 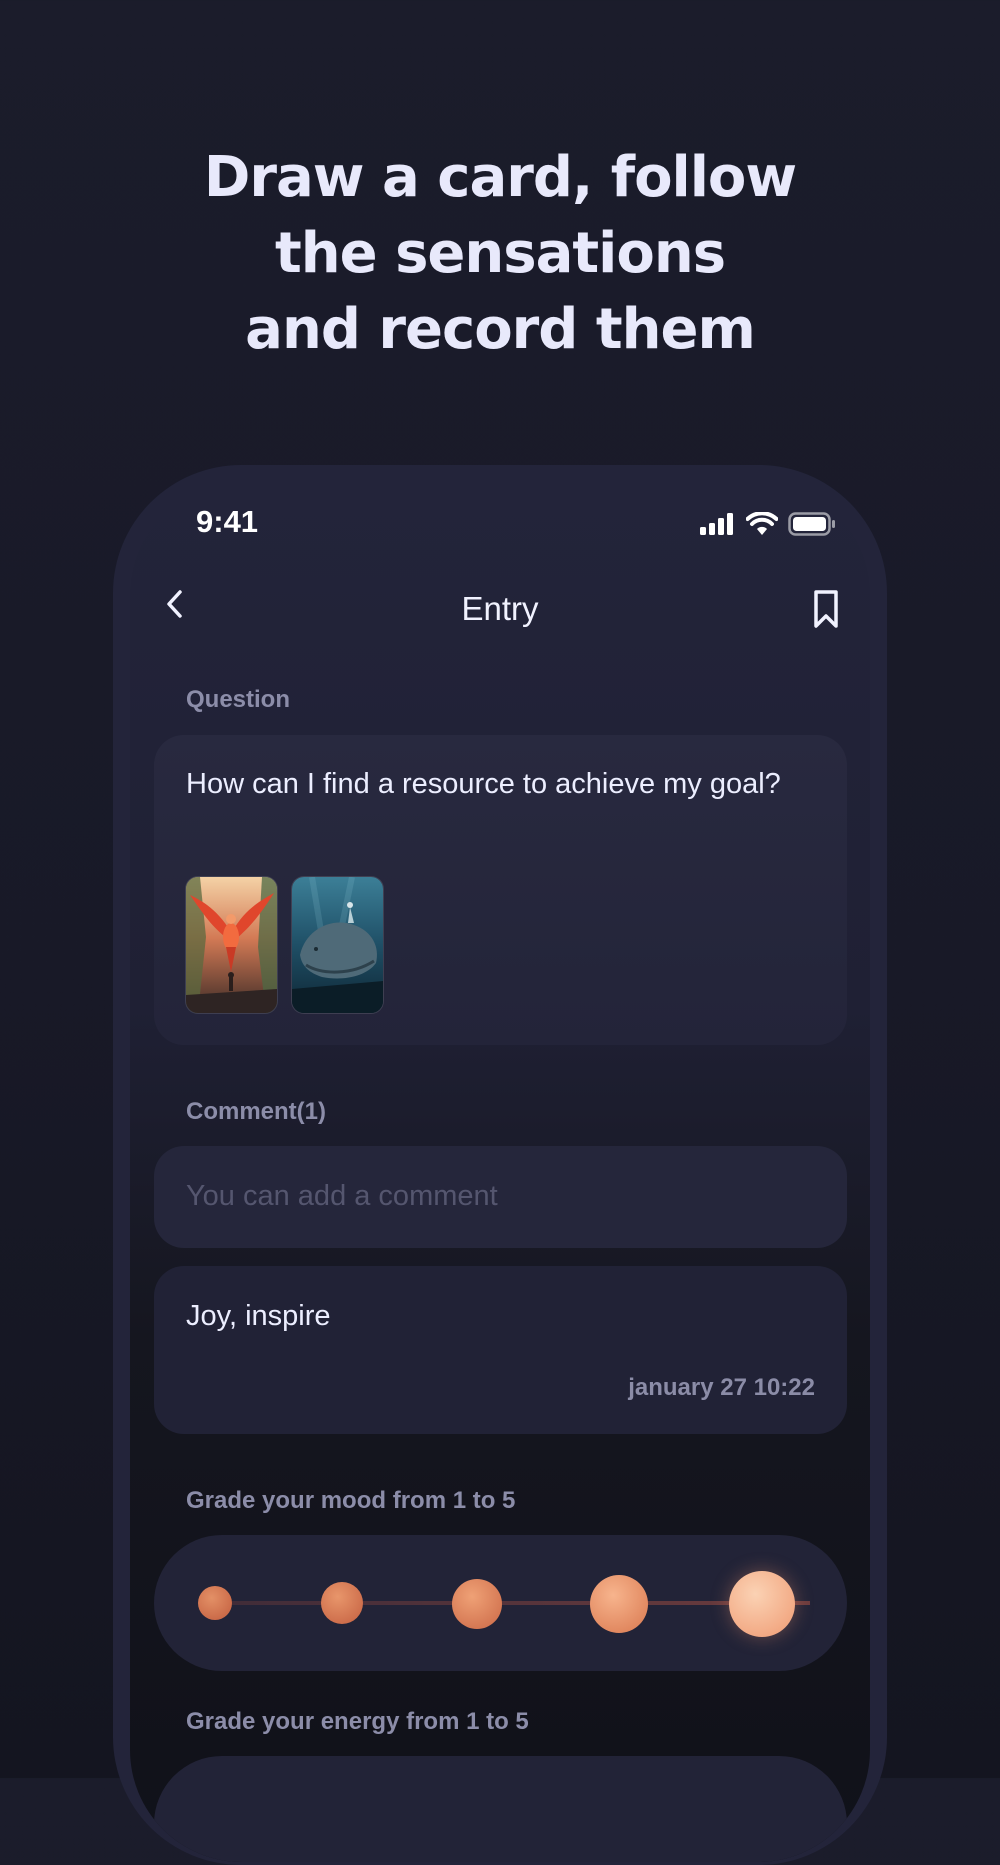 I want to click on bookmark-icon, so click(x=826, y=609).